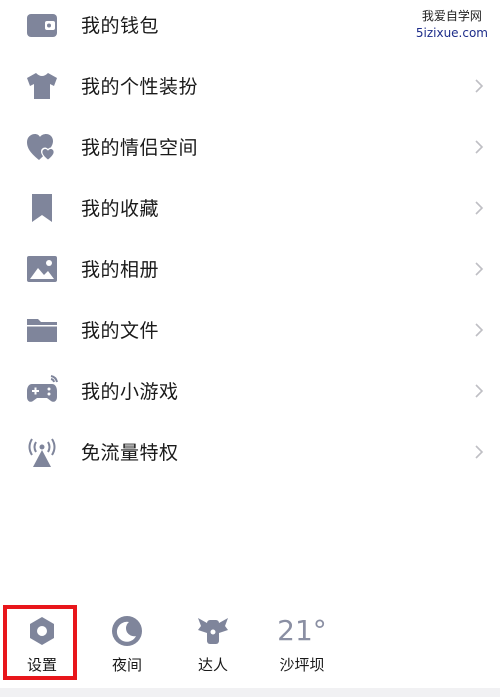 Image resolution: width=500 pixels, height=697 pixels. I want to click on expert-button: 达人, so click(213, 643).